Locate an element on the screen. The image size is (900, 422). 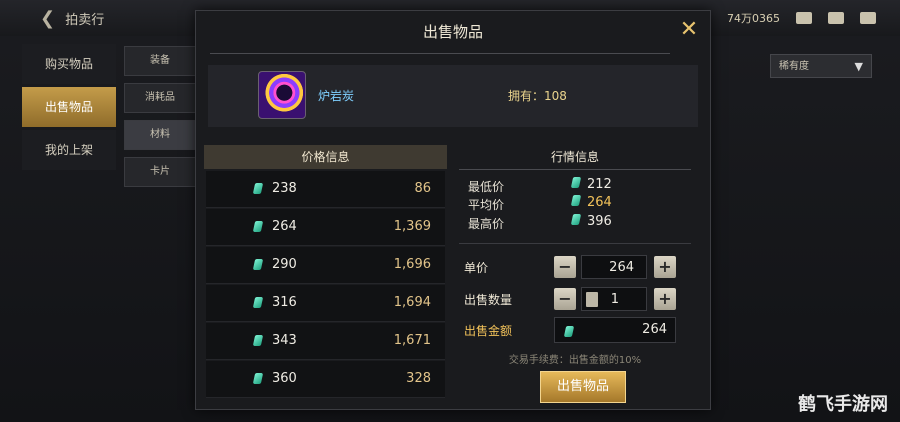
sell-button: 出售物品 is located at coordinates (583, 387).